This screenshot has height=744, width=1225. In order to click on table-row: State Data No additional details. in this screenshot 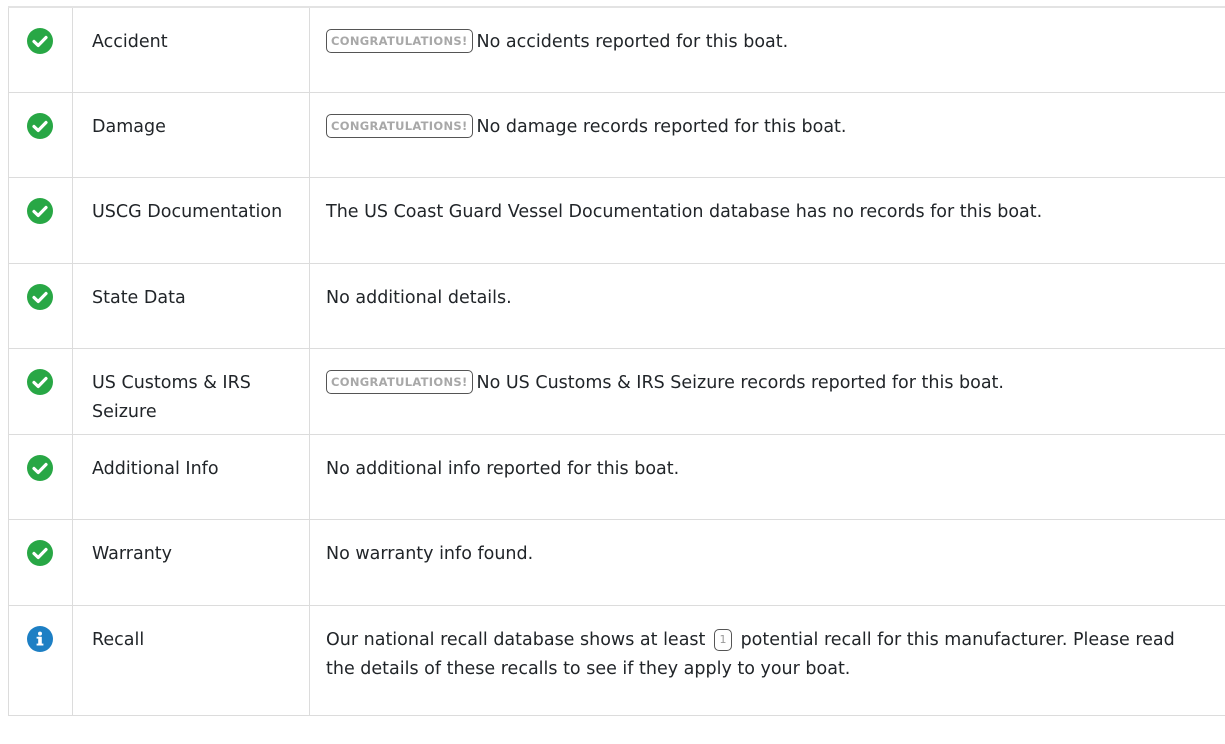, I will do `click(616, 306)`.